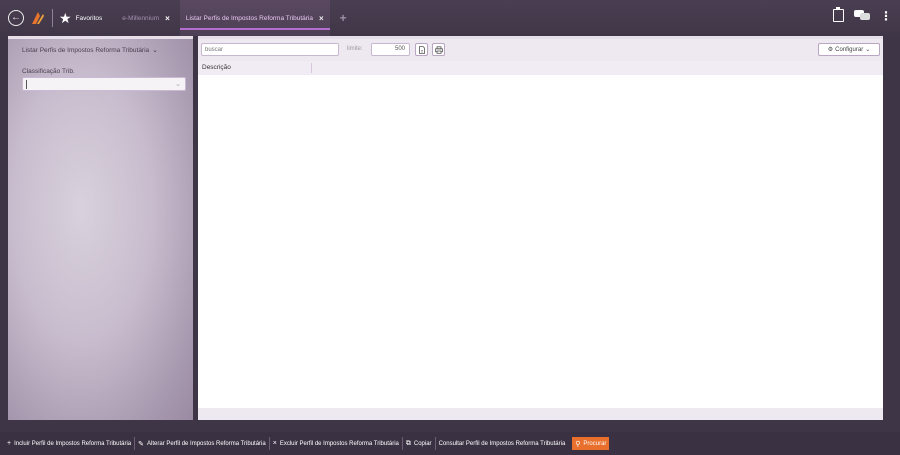 The image size is (900, 455). I want to click on tab-label: e-Millennium, so click(141, 18).